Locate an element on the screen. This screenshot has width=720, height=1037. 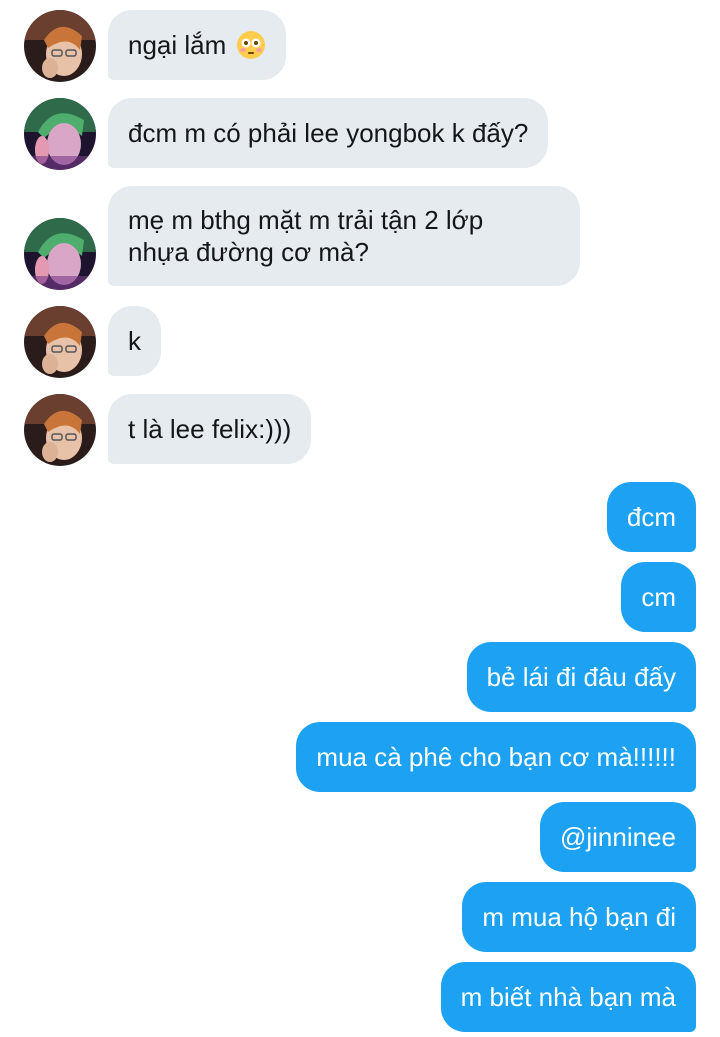
message-text: m biết nhà bạn mà is located at coordinates (568, 997).